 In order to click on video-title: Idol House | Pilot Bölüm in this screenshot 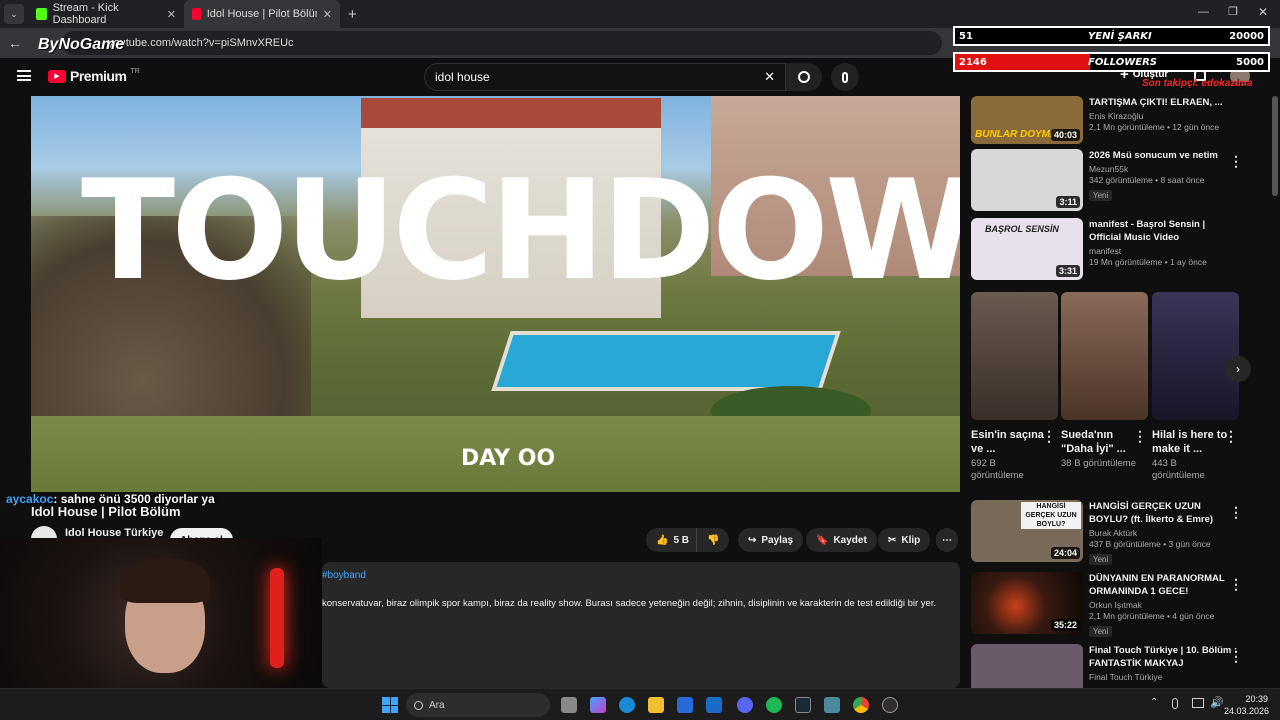, I will do `click(106, 511)`.